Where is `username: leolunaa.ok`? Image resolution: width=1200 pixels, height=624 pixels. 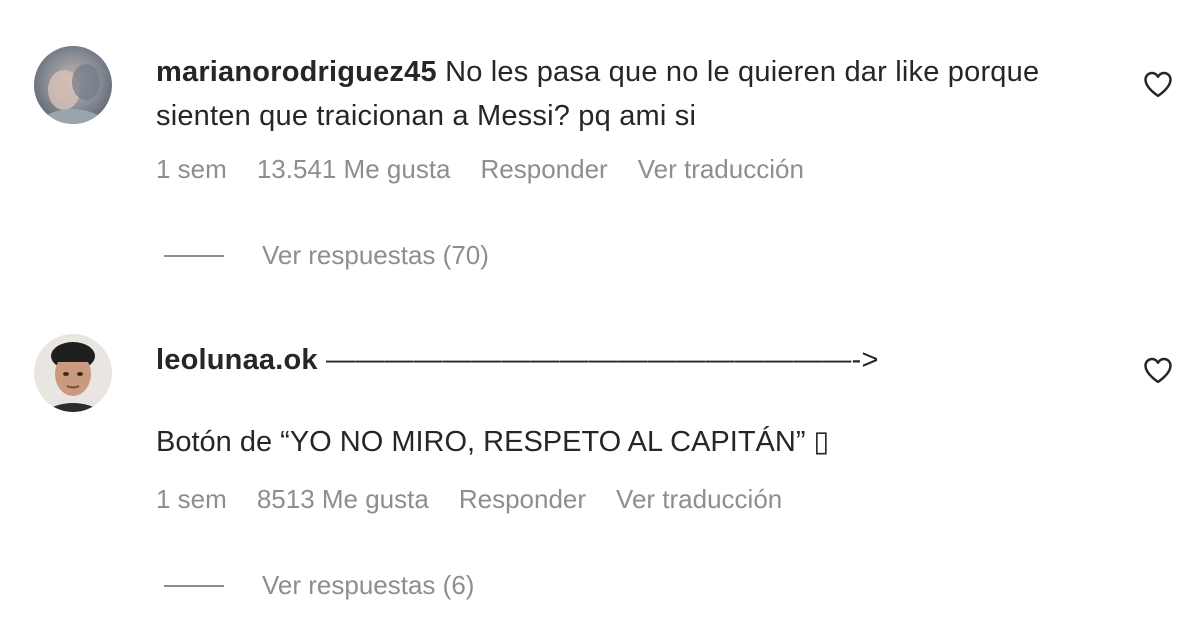 username: leolunaa.ok is located at coordinates (237, 360).